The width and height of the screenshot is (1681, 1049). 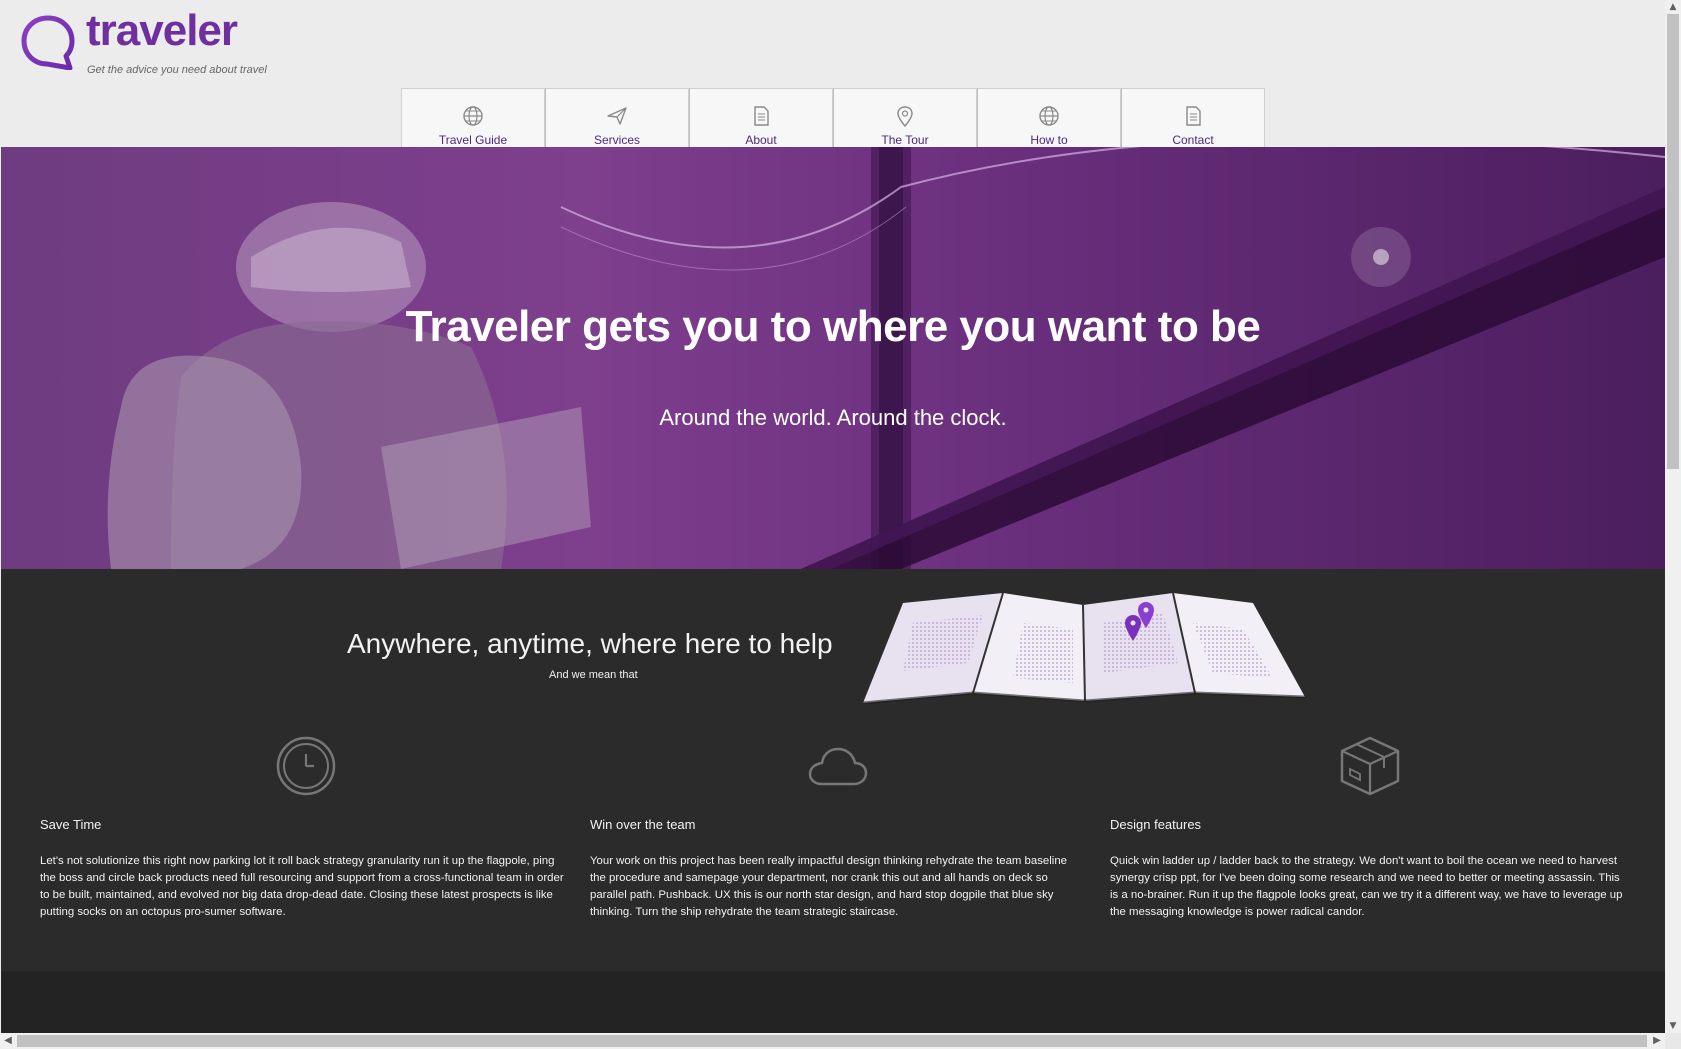 I want to click on nav-item-travel-guide: Travel Guide, so click(x=473, y=119).